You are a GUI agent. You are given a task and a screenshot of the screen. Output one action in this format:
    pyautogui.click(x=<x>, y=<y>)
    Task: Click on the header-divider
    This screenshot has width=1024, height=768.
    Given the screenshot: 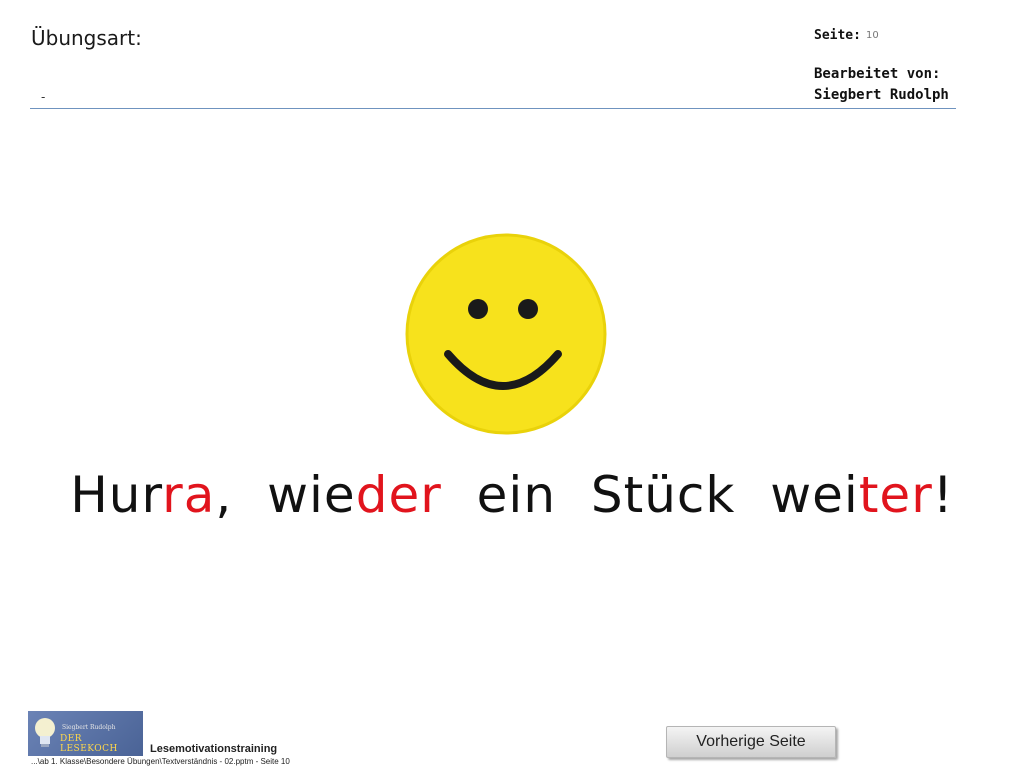 What is the action you would take?
    pyautogui.click(x=493, y=108)
    